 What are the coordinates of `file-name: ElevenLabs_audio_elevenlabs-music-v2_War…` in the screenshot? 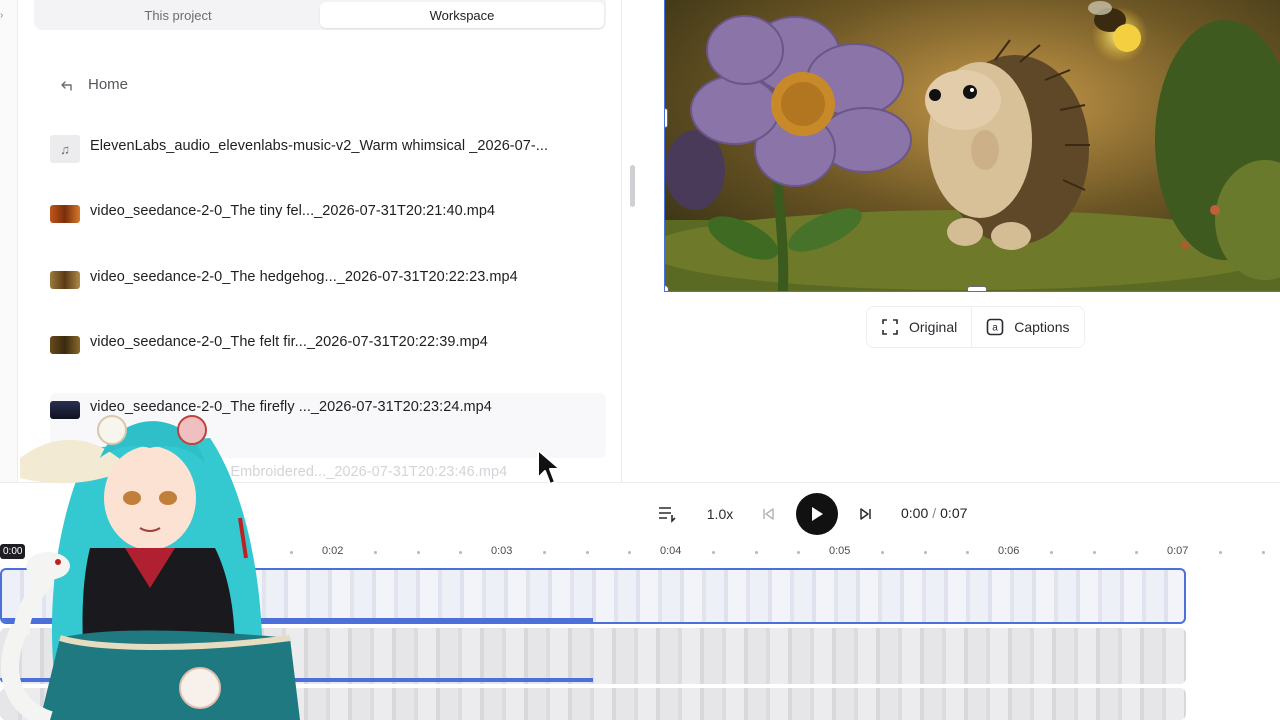 It's located at (319, 146).